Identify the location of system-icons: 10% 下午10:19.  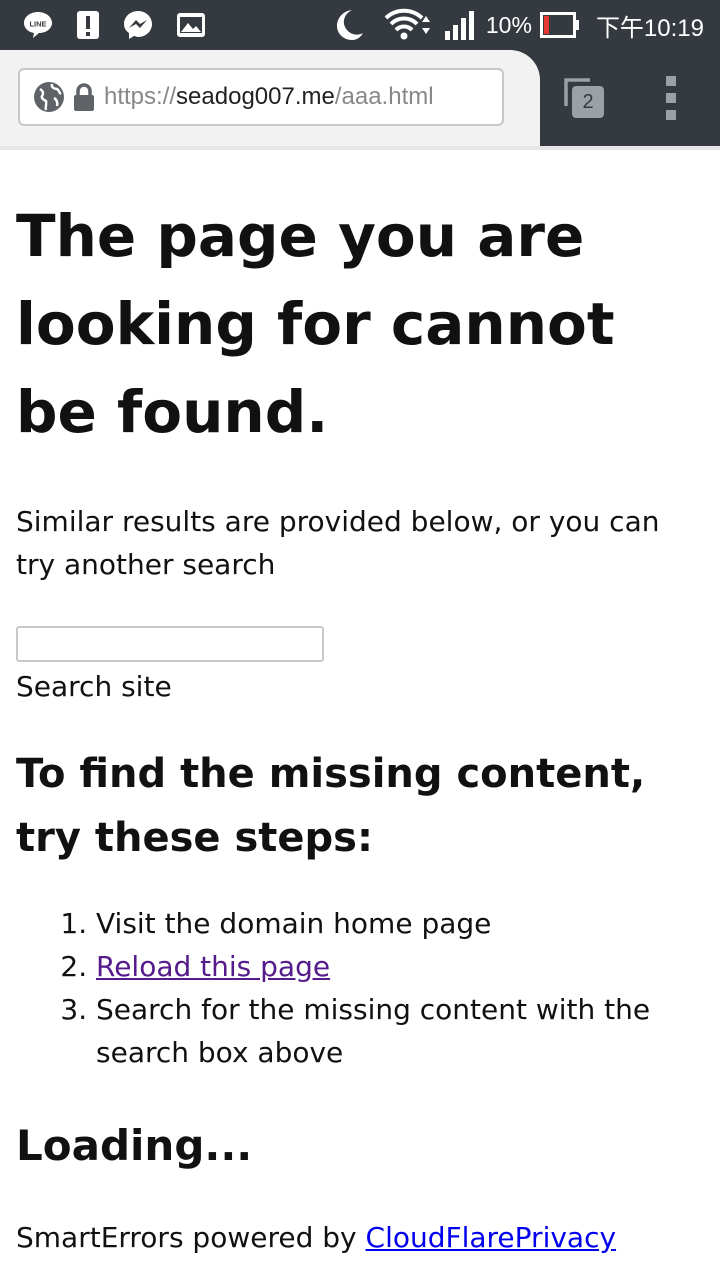
(518, 25).